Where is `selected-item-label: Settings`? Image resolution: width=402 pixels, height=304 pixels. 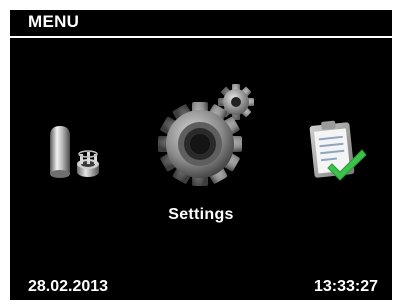 selected-item-label: Settings is located at coordinates (201, 214).